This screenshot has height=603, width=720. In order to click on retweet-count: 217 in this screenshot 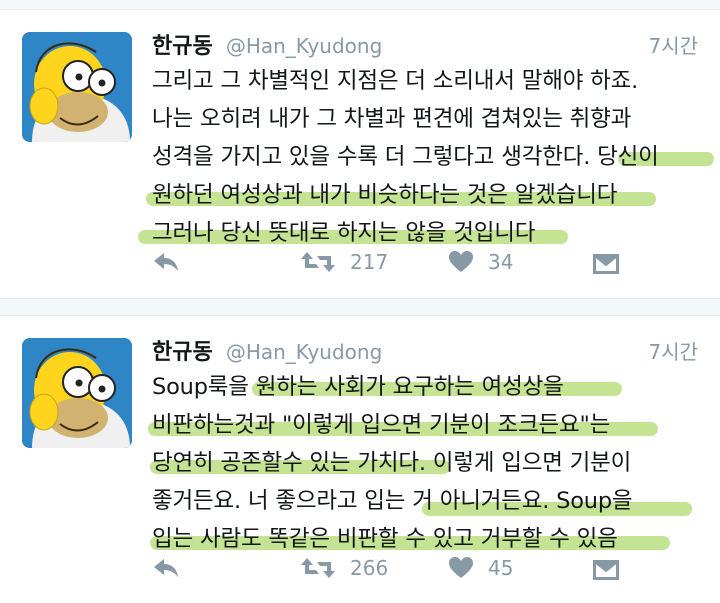, I will do `click(369, 262)`.